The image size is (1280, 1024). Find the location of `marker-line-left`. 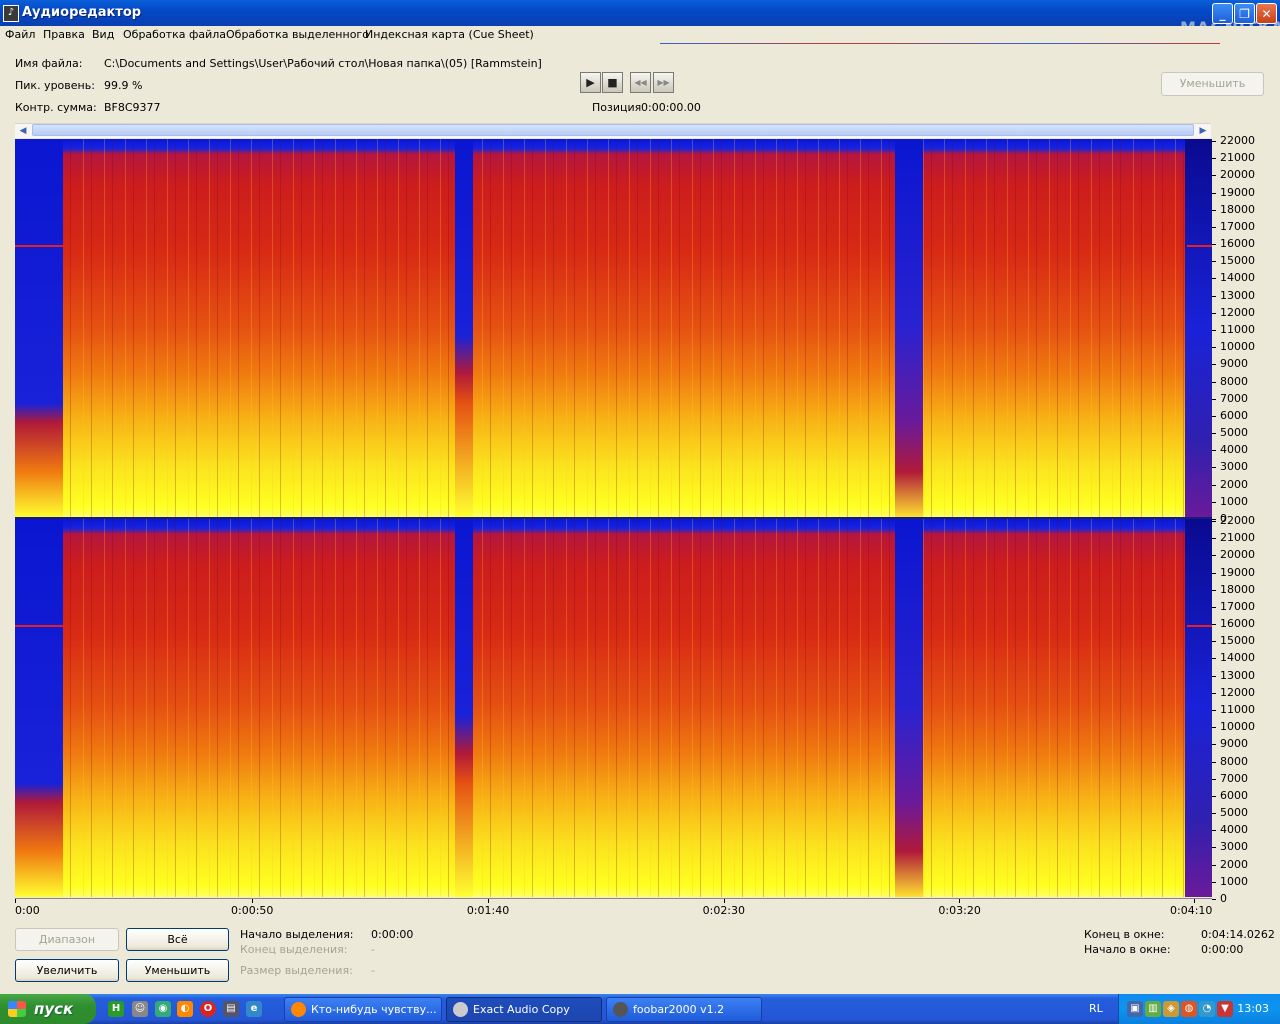

marker-line-left is located at coordinates (39, 626).